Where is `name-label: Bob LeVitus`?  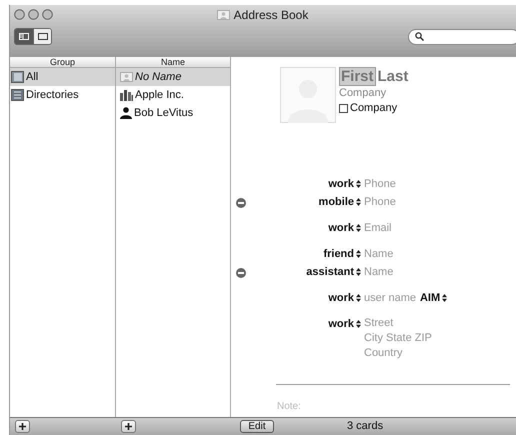
name-label: Bob LeVitus is located at coordinates (164, 113).